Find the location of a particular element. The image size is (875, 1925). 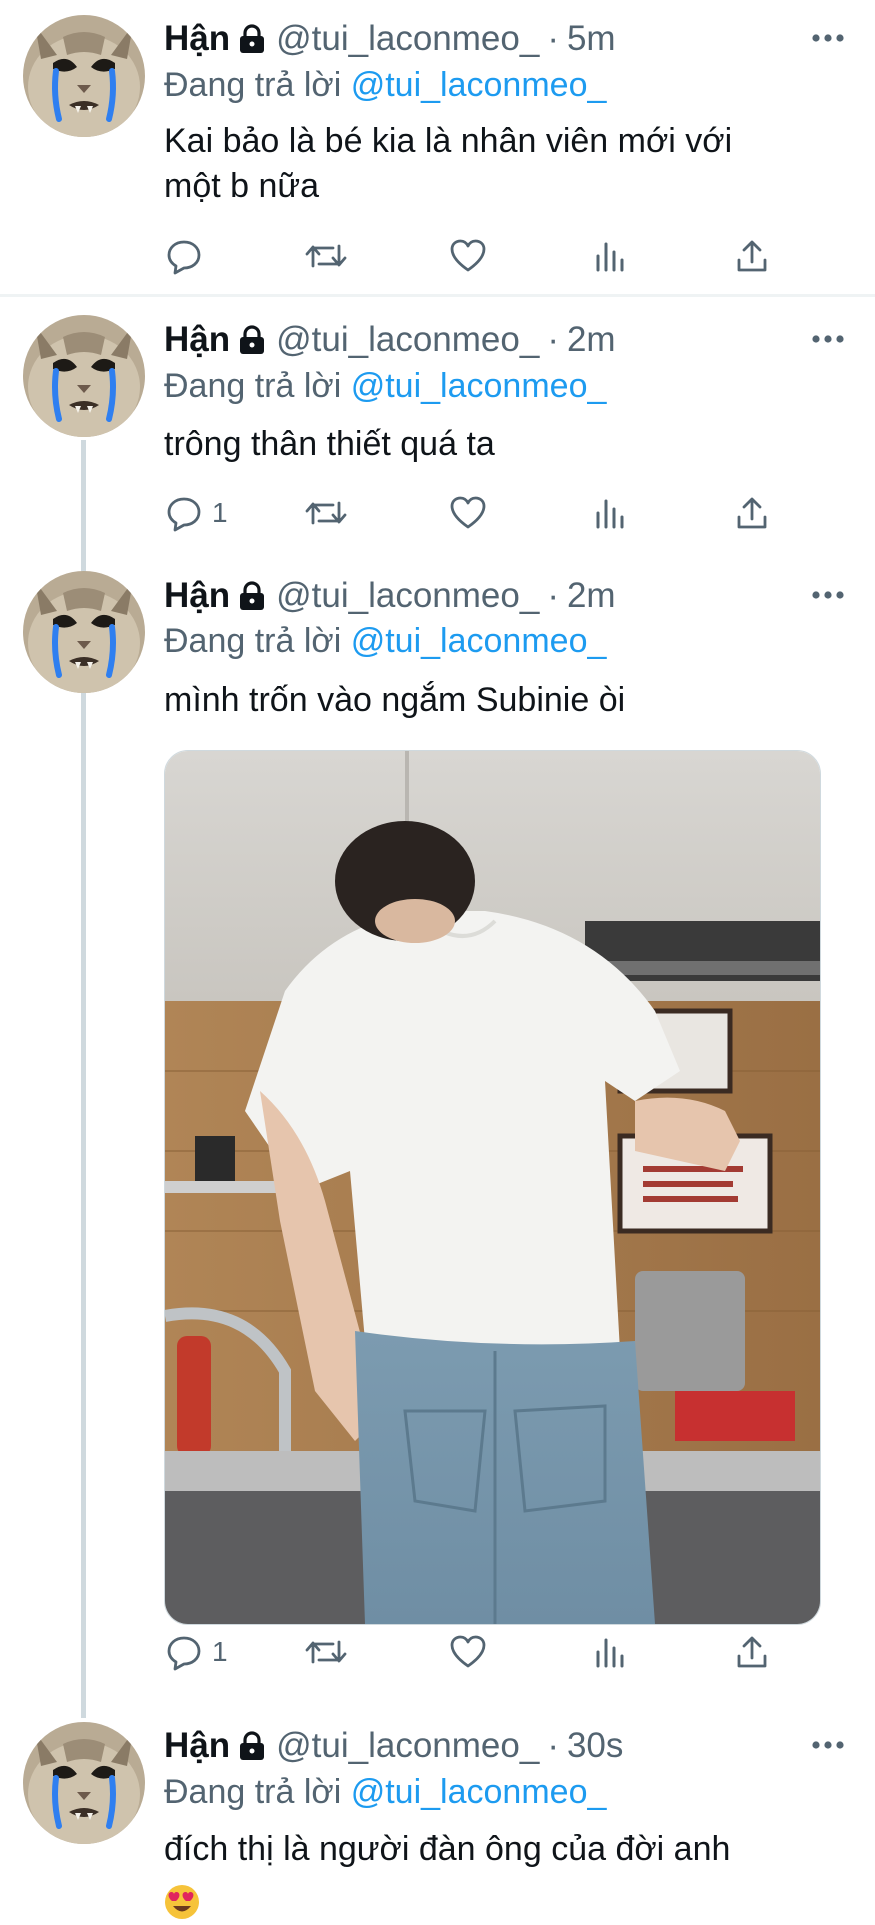

tweet-text-line: một b nữa is located at coordinates (242, 186).